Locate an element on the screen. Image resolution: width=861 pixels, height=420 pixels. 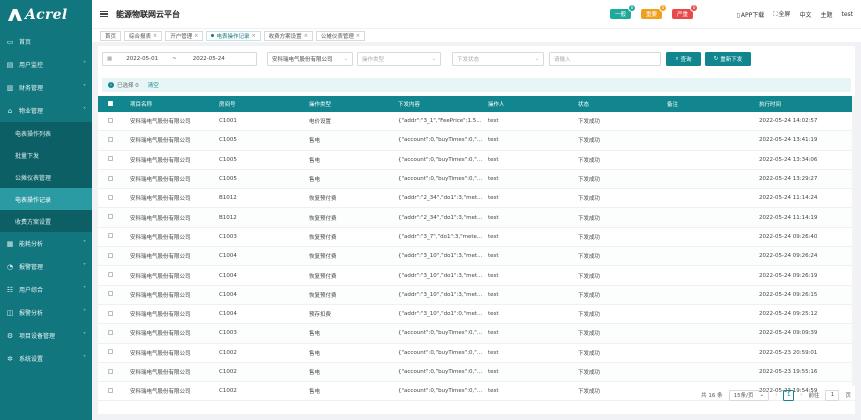
table-cell: 下发成功 is located at coordinates (589, 237).